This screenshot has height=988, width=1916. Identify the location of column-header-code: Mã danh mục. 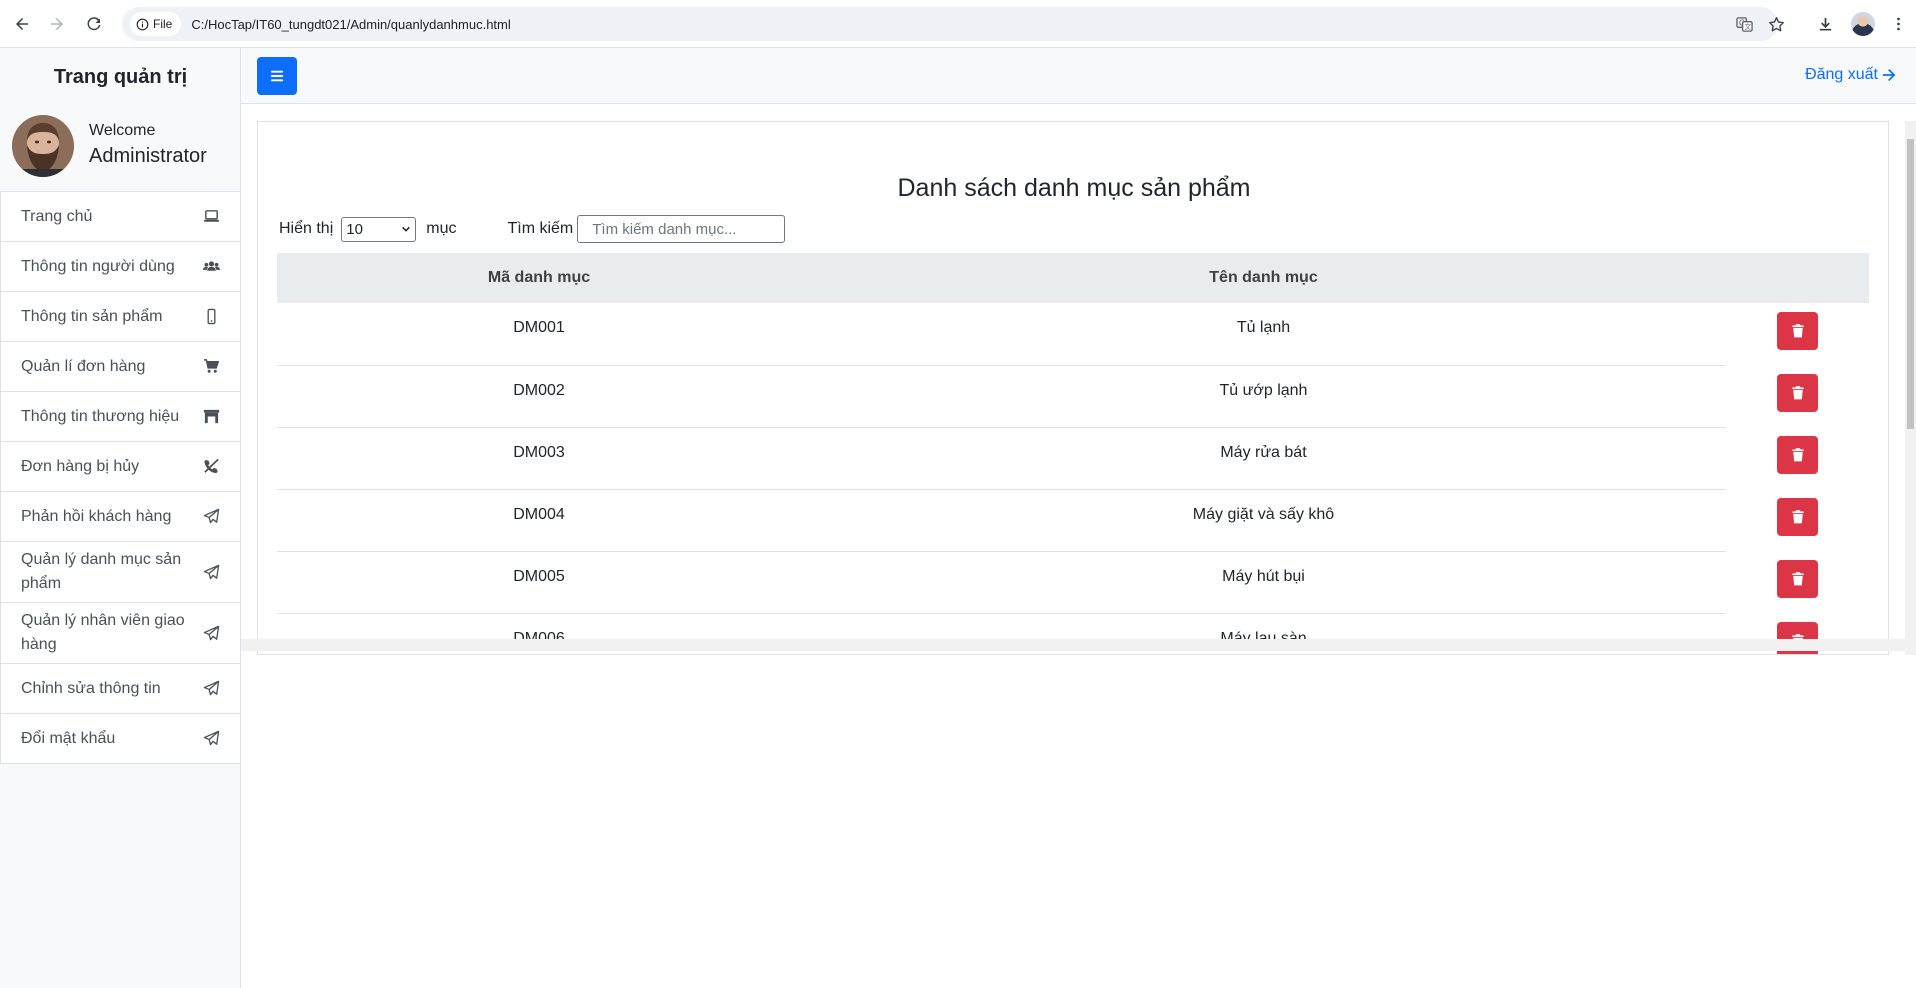
(539, 278).